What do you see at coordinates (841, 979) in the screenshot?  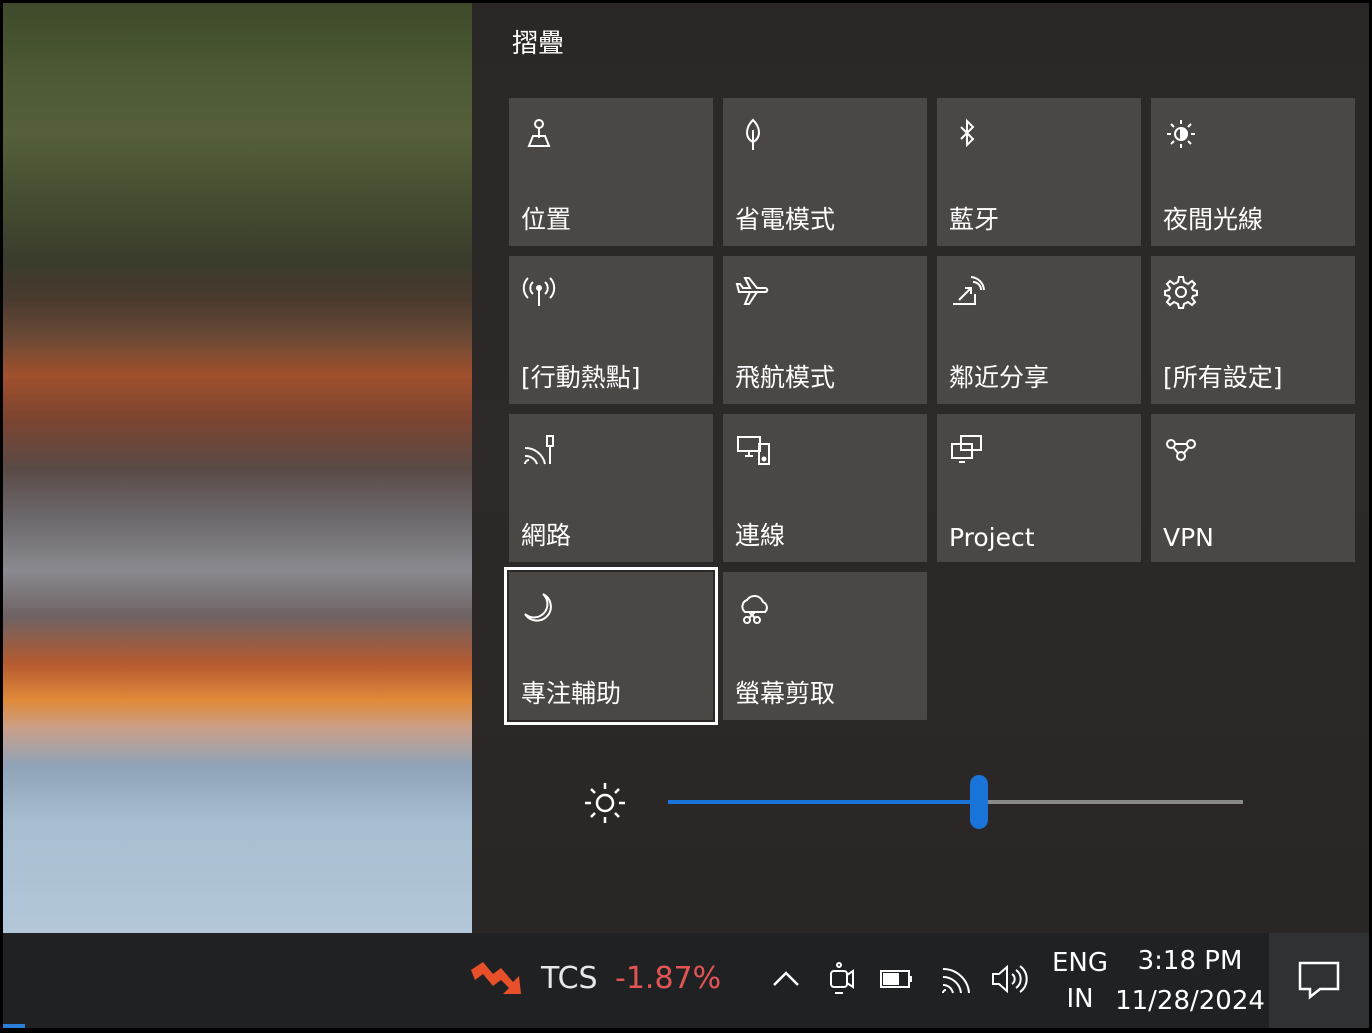 I see `meet-now-icon` at bounding box center [841, 979].